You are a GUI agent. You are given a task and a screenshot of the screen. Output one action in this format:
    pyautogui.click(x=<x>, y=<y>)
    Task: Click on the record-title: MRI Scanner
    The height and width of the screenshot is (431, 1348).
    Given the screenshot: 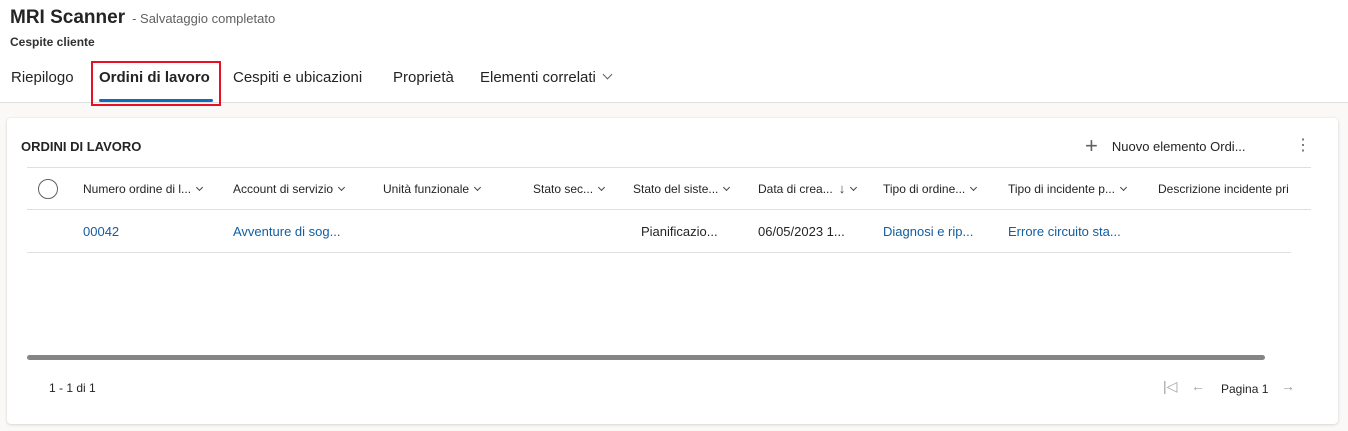 What is the action you would take?
    pyautogui.click(x=68, y=17)
    